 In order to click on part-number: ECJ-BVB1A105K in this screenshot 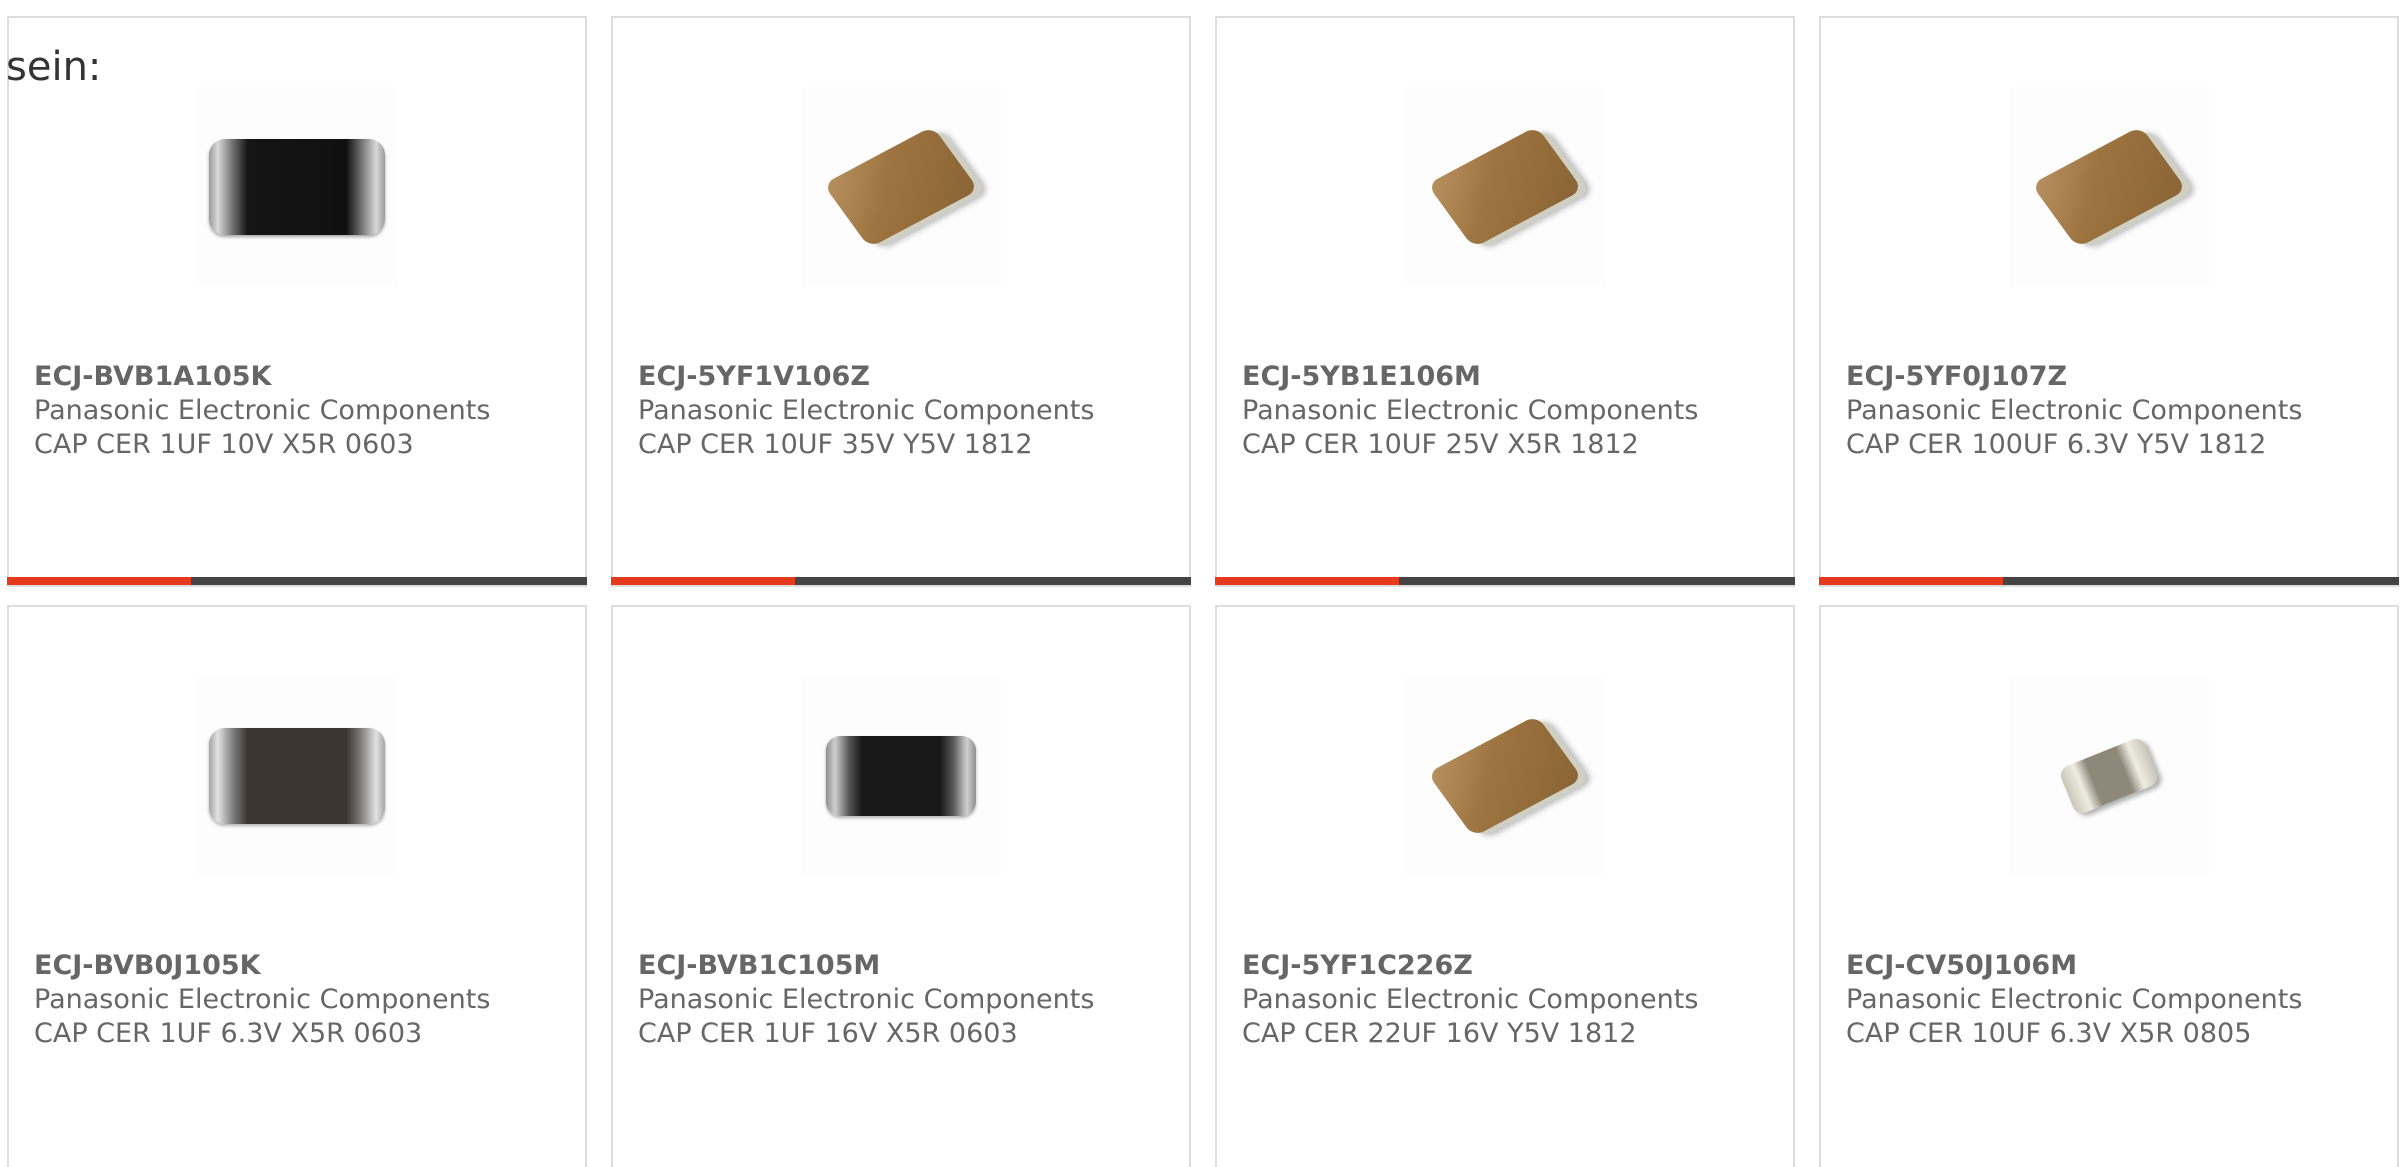, I will do `click(304, 377)`.